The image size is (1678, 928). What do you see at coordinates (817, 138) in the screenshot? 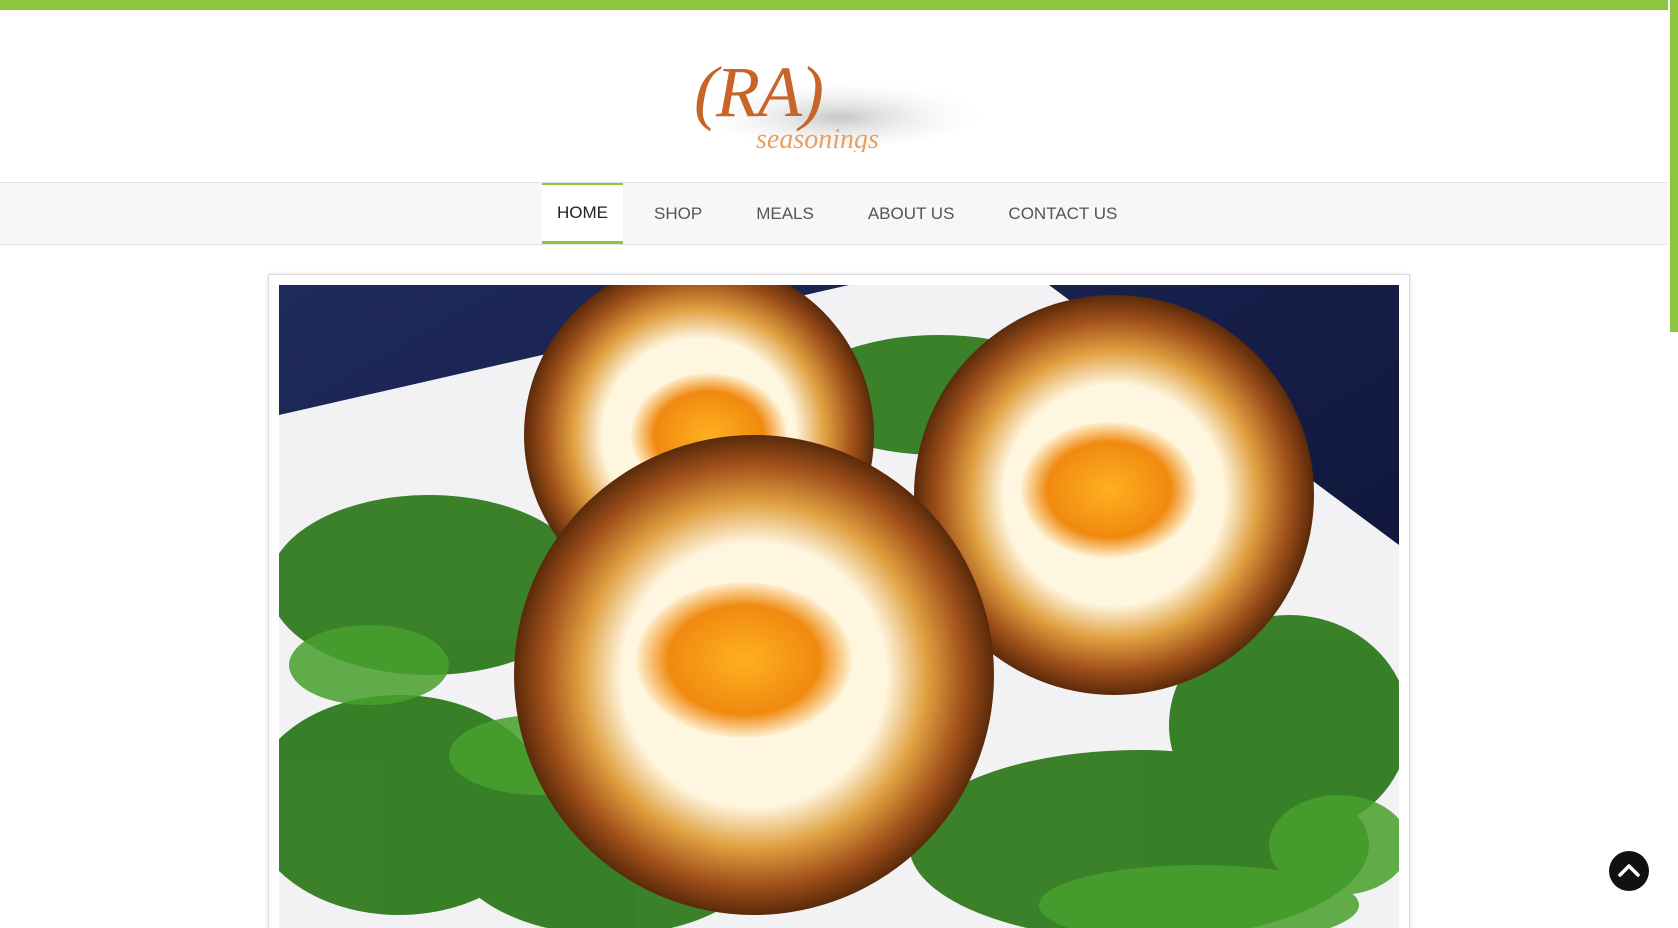
I see `logo-sub-text: seasonings` at bounding box center [817, 138].